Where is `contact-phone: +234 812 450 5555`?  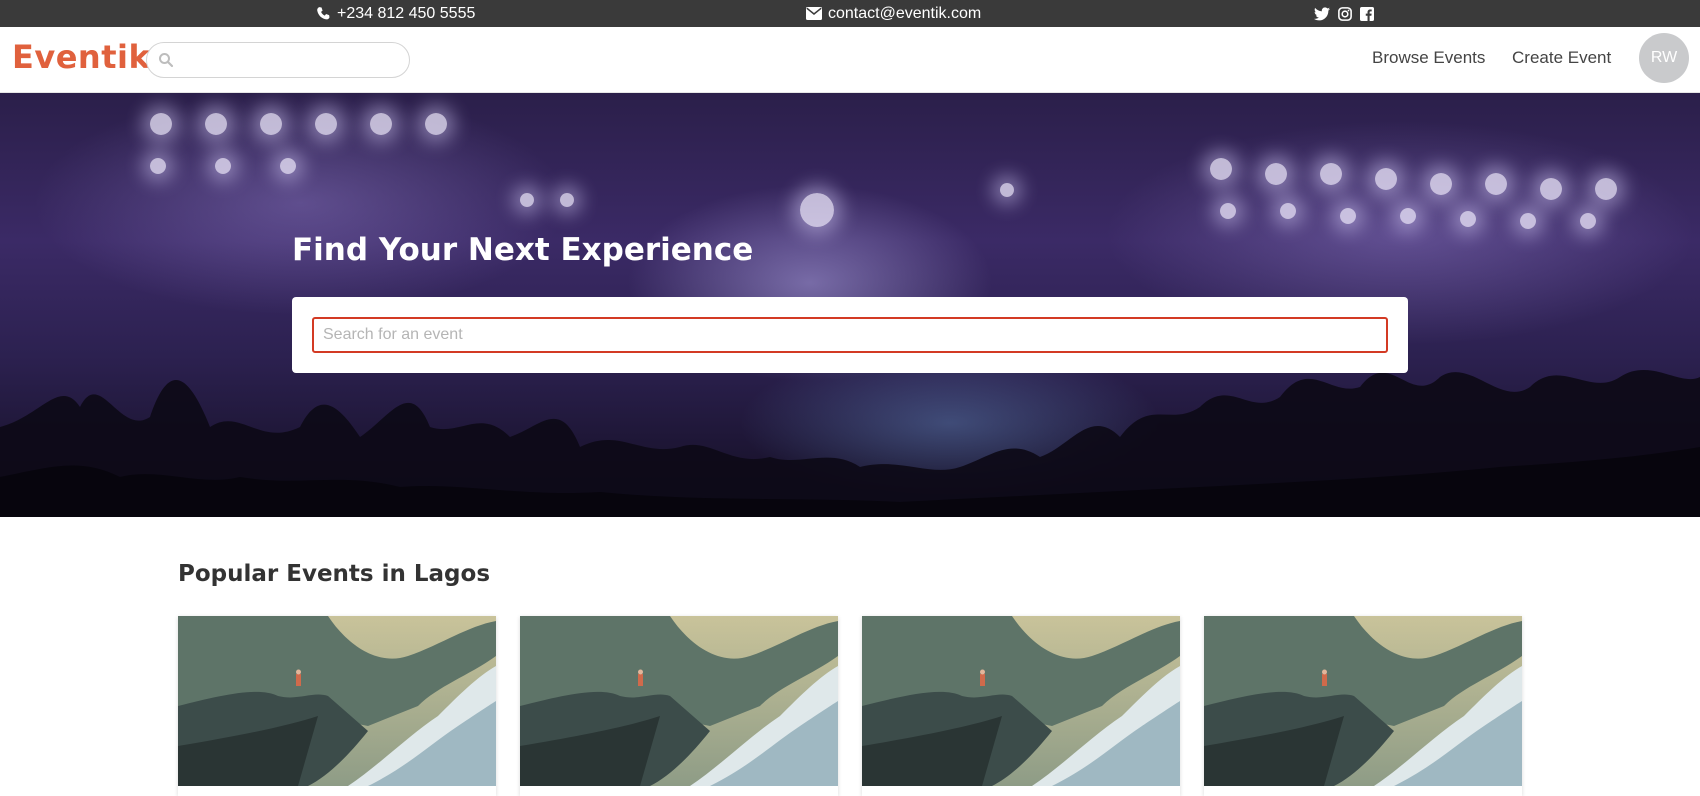 contact-phone: +234 812 450 5555 is located at coordinates (395, 13).